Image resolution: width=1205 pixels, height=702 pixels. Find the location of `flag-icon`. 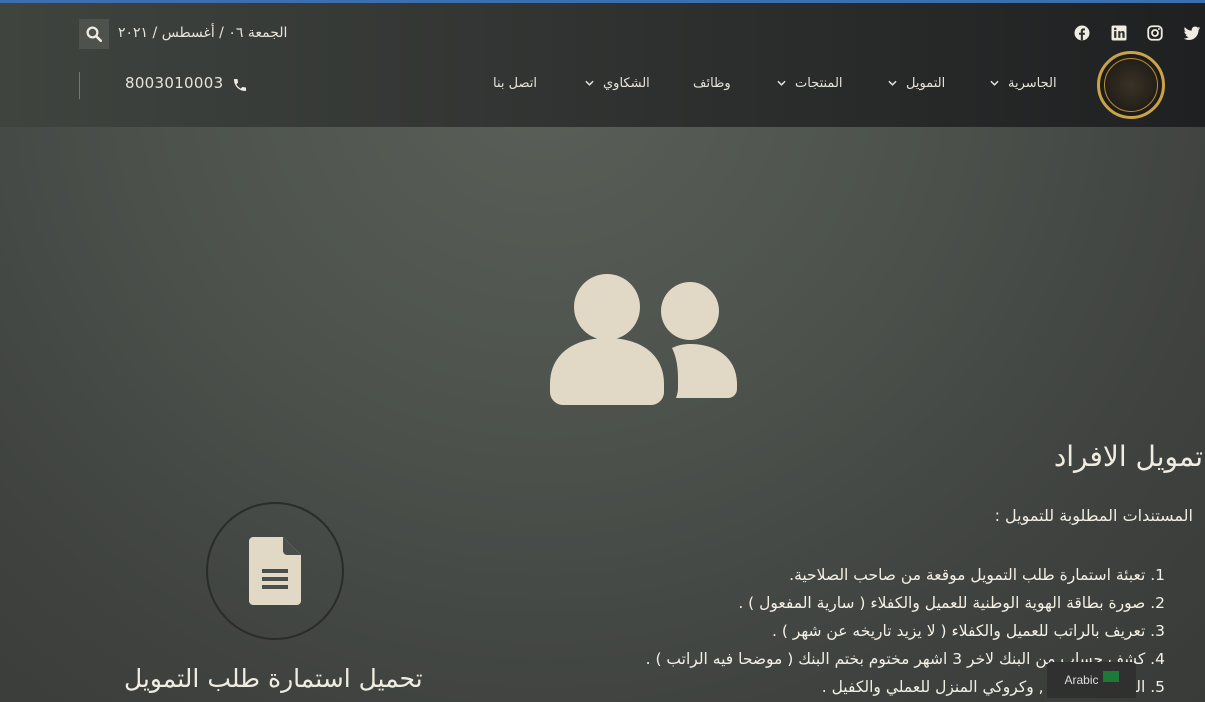

flag-icon is located at coordinates (1110, 676).